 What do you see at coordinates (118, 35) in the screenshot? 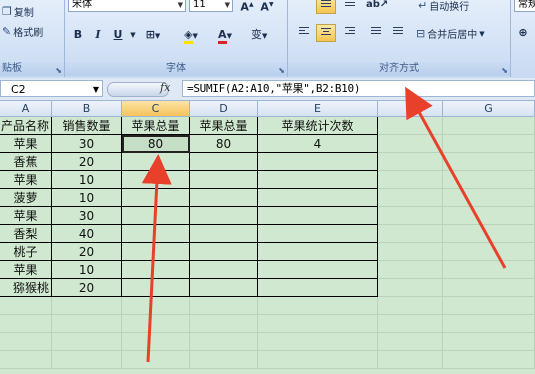
I see `underline-button: U` at bounding box center [118, 35].